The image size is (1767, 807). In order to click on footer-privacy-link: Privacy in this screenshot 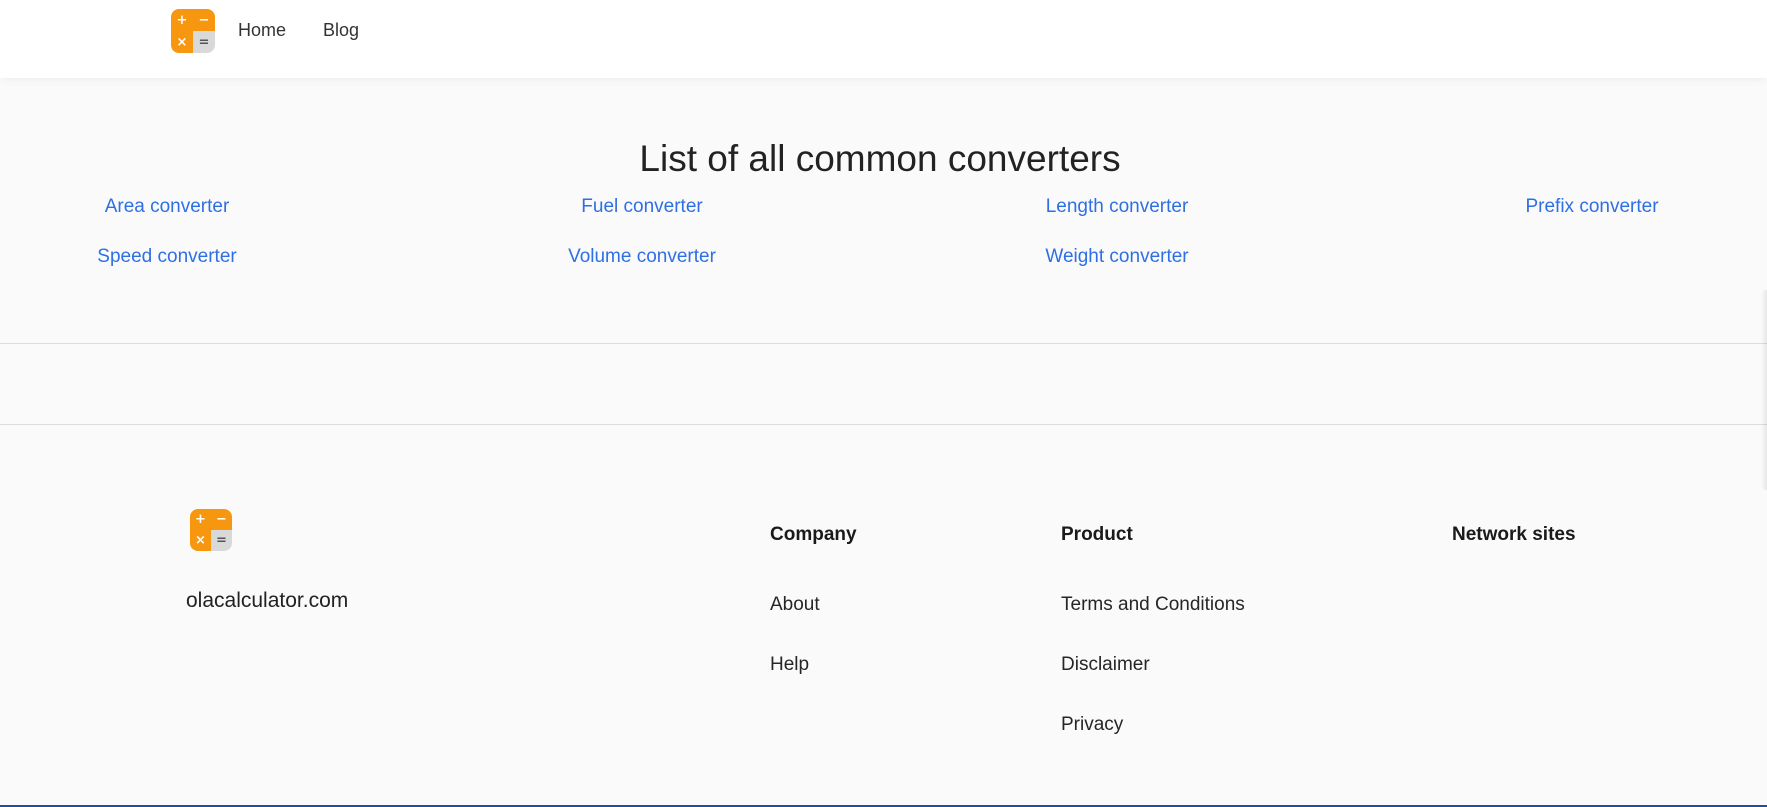, I will do `click(1092, 725)`.